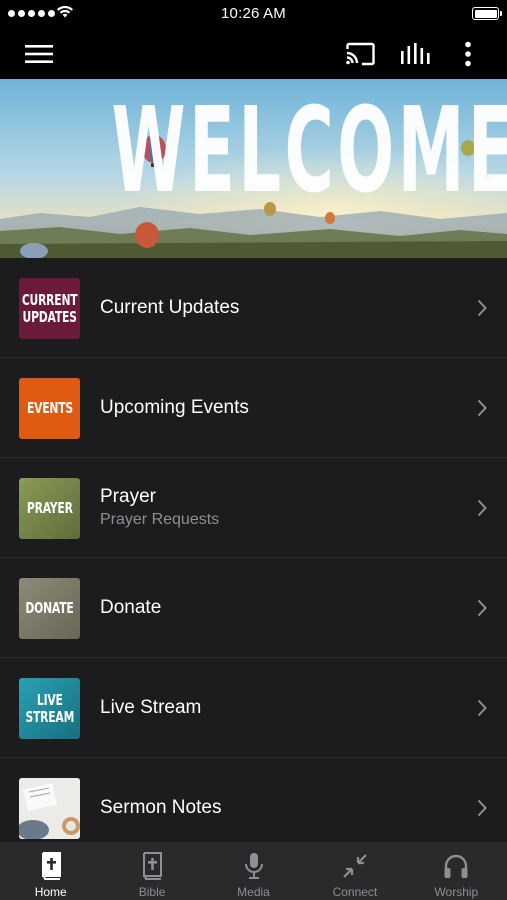  I want to click on notebook-photo-image, so click(49, 808).